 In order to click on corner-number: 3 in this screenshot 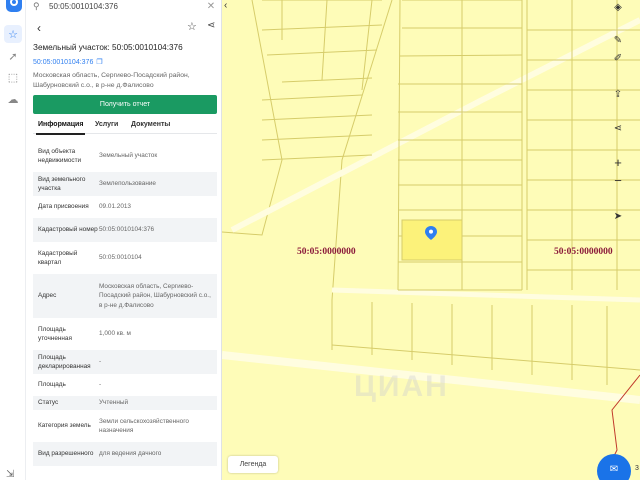, I will do `click(637, 468)`.